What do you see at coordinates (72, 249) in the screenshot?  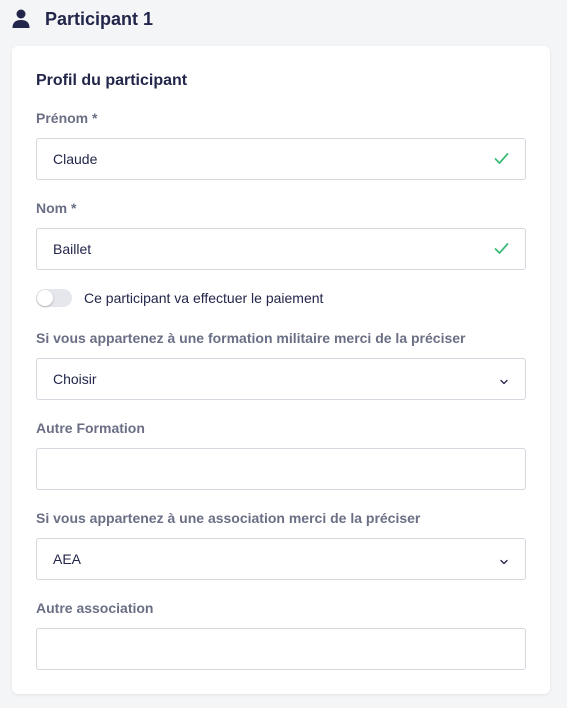 I see `last-name-value: Baillet` at bounding box center [72, 249].